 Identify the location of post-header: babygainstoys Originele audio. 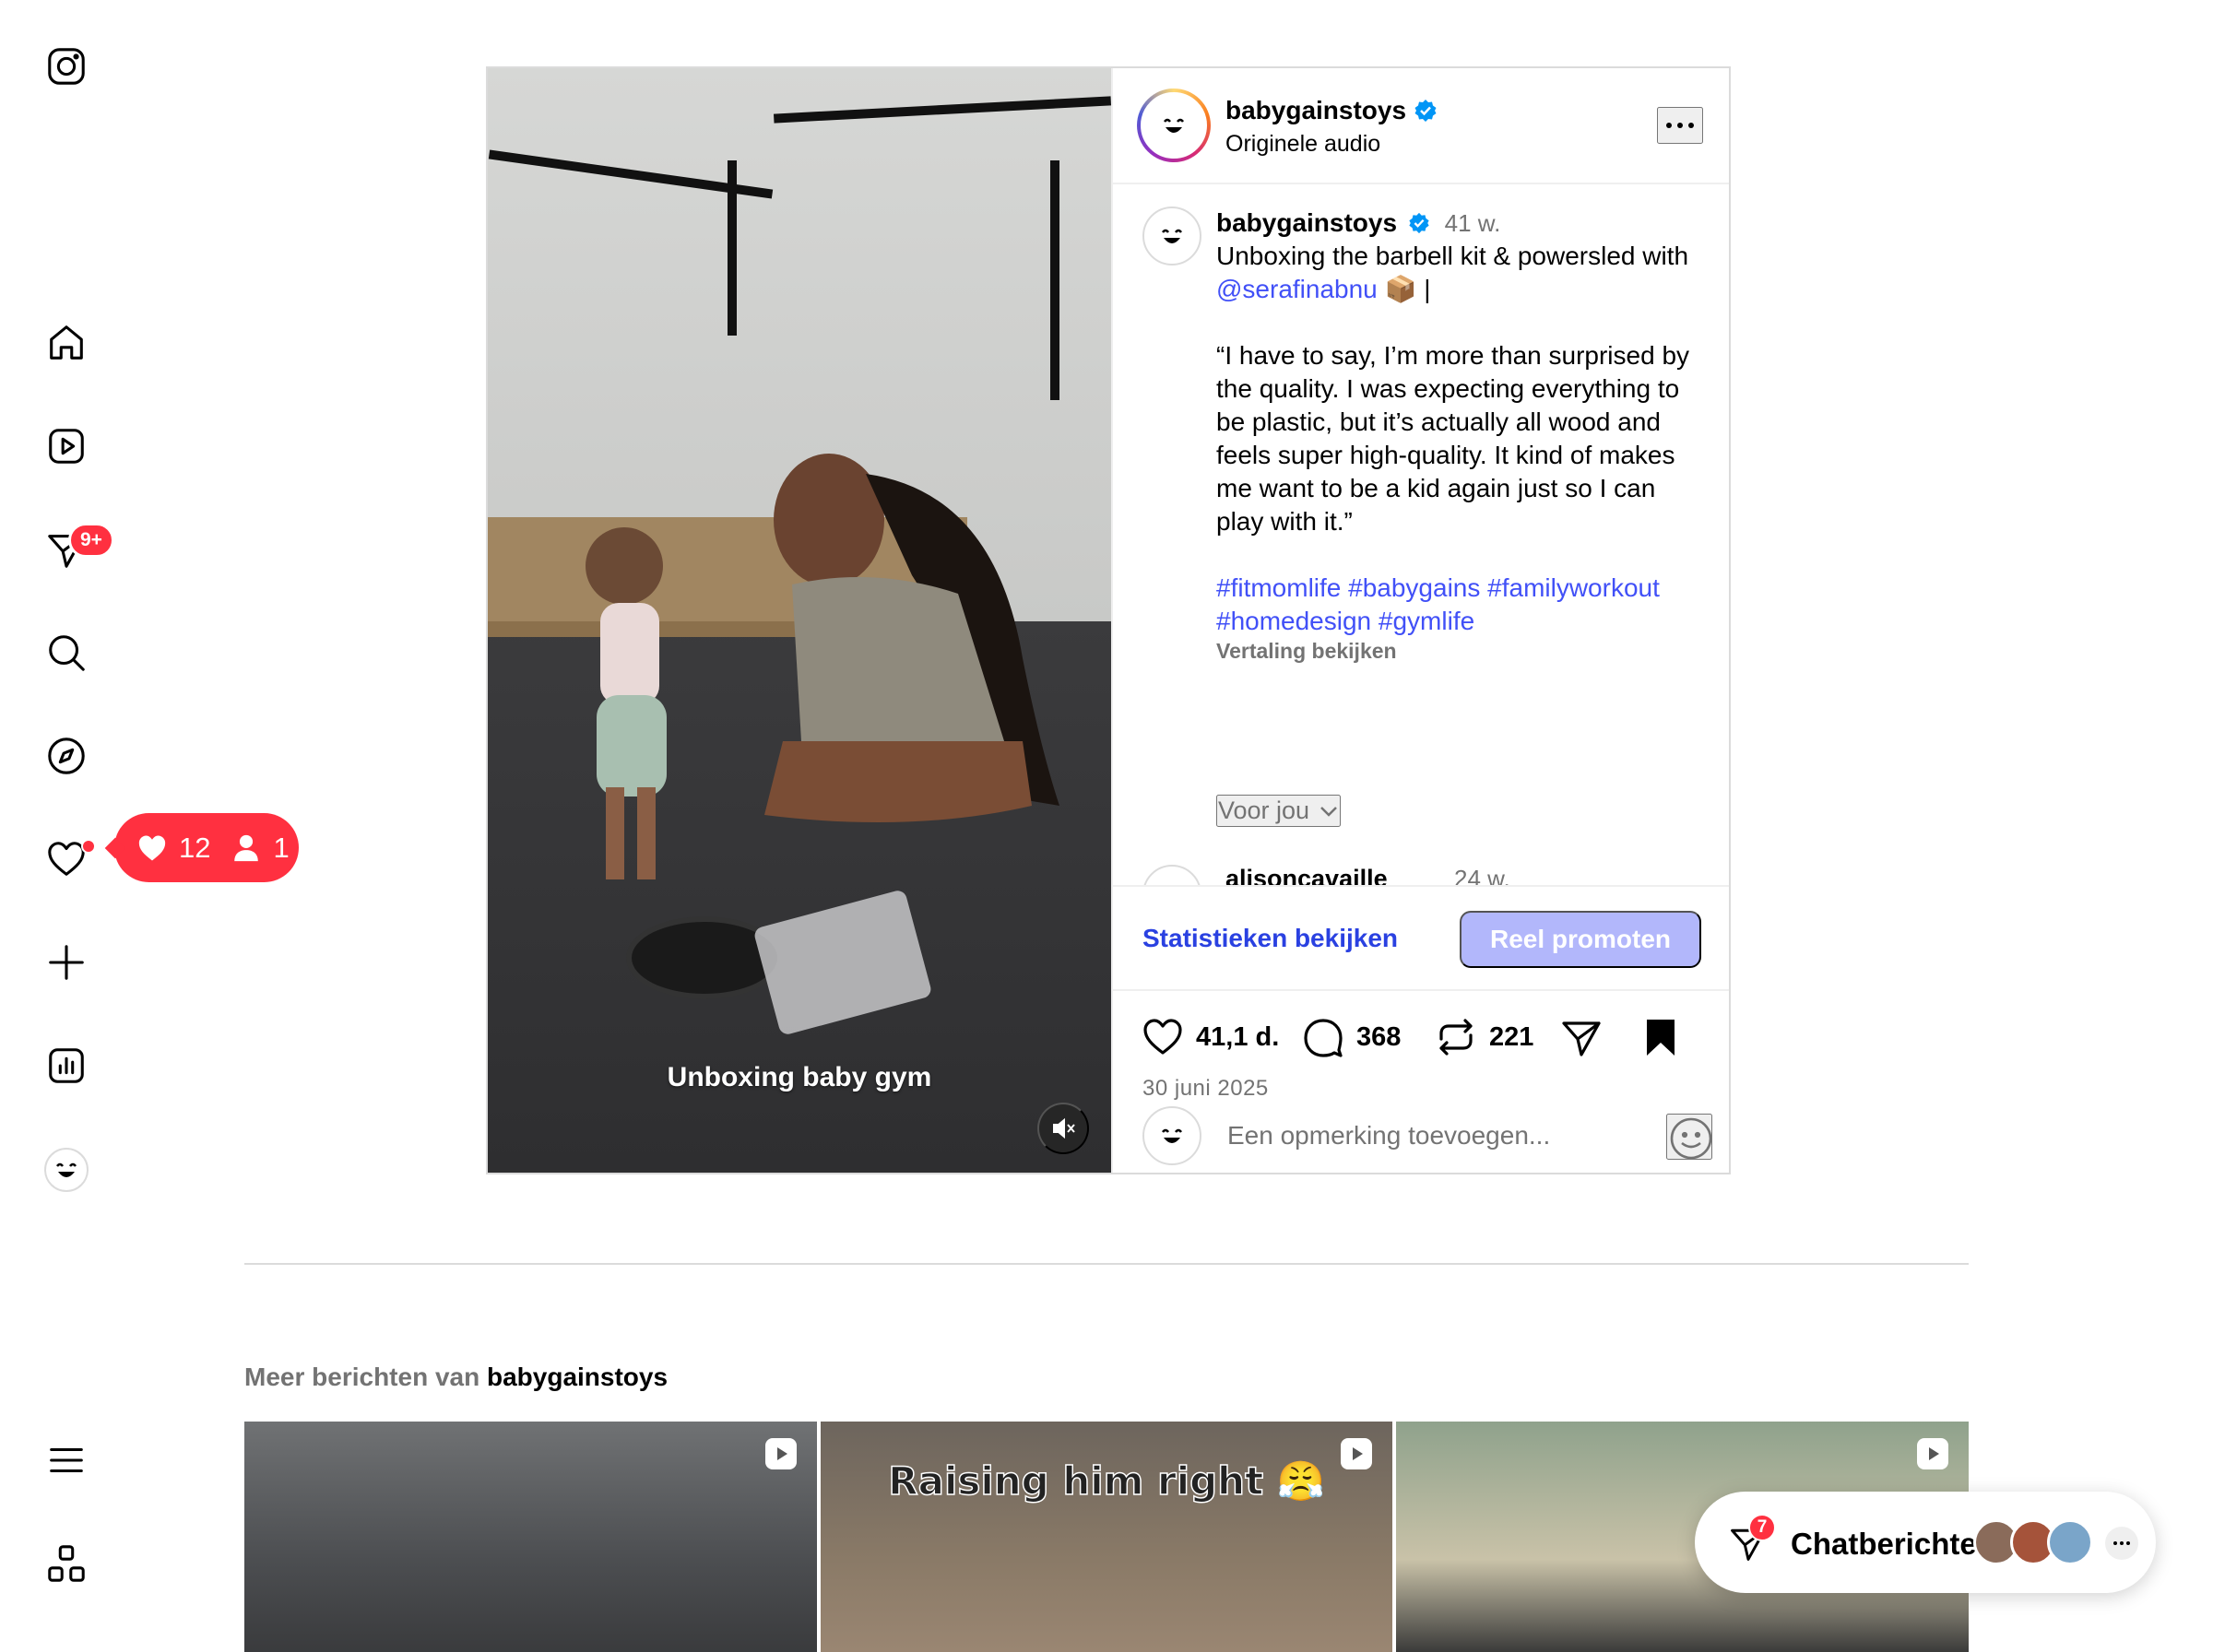
(1421, 126).